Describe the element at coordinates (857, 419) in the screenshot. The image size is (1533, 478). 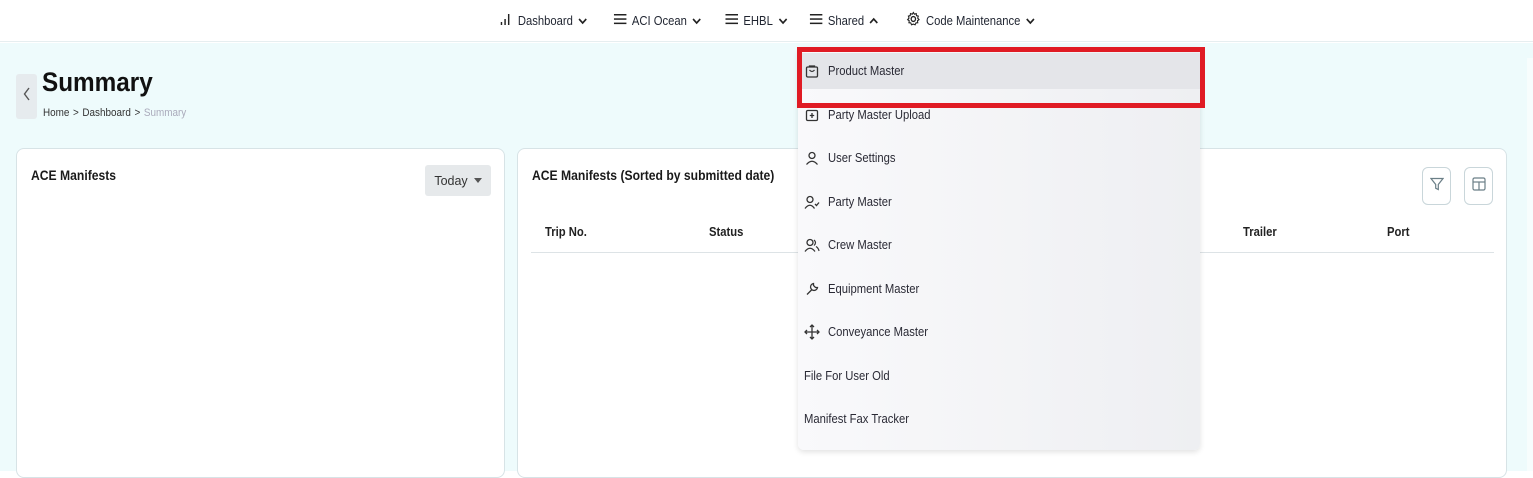
I see `menu-item-label: Manifest Fax Tracker` at that location.